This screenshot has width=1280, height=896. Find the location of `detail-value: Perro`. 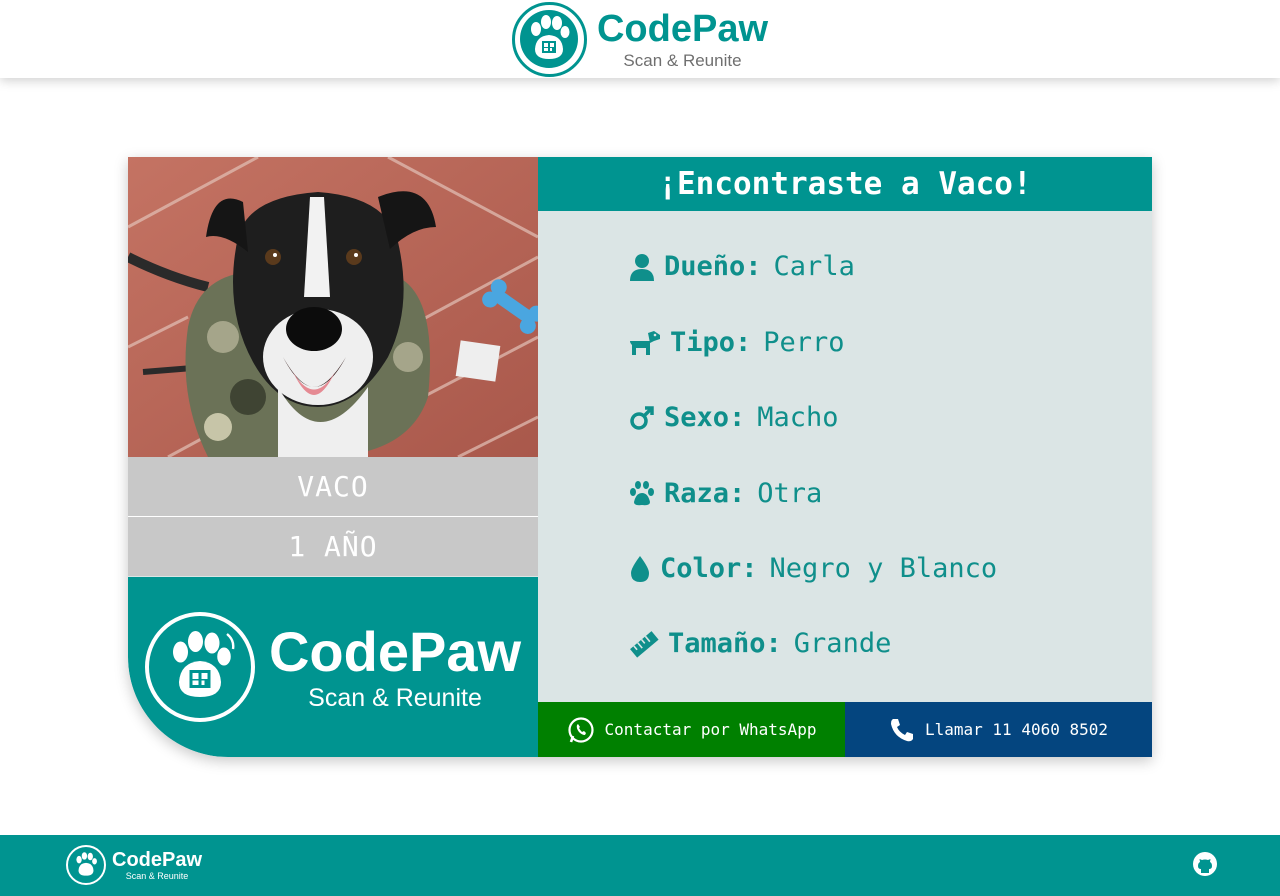

detail-value: Perro is located at coordinates (804, 342).